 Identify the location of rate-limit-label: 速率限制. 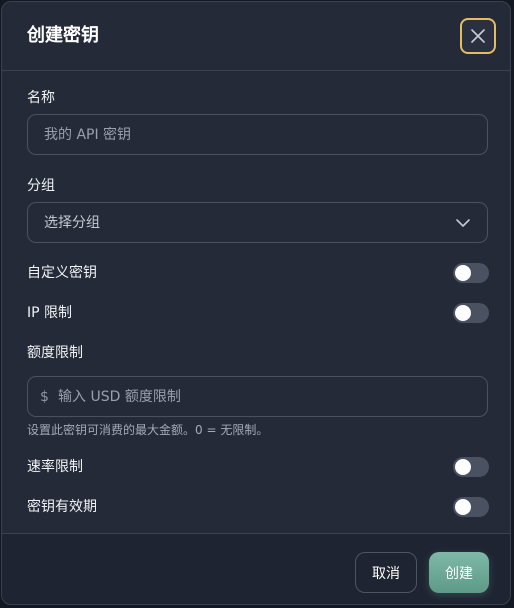
(55, 467).